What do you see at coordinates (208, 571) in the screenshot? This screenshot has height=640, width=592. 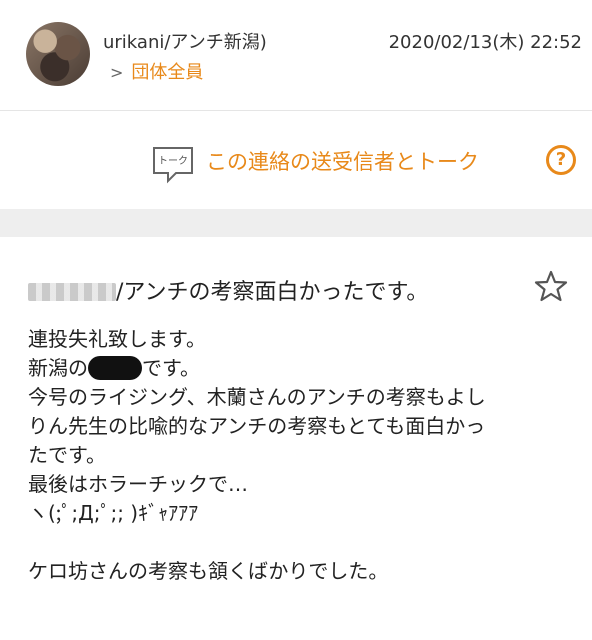 I see `message-line: ケロ坊さんの考察も頷くばかりでした。` at bounding box center [208, 571].